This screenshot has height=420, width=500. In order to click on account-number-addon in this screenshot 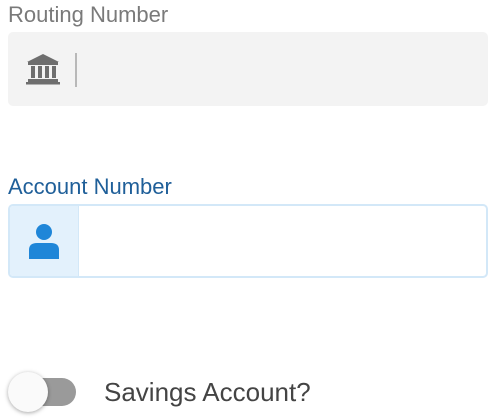, I will do `click(44, 241)`.